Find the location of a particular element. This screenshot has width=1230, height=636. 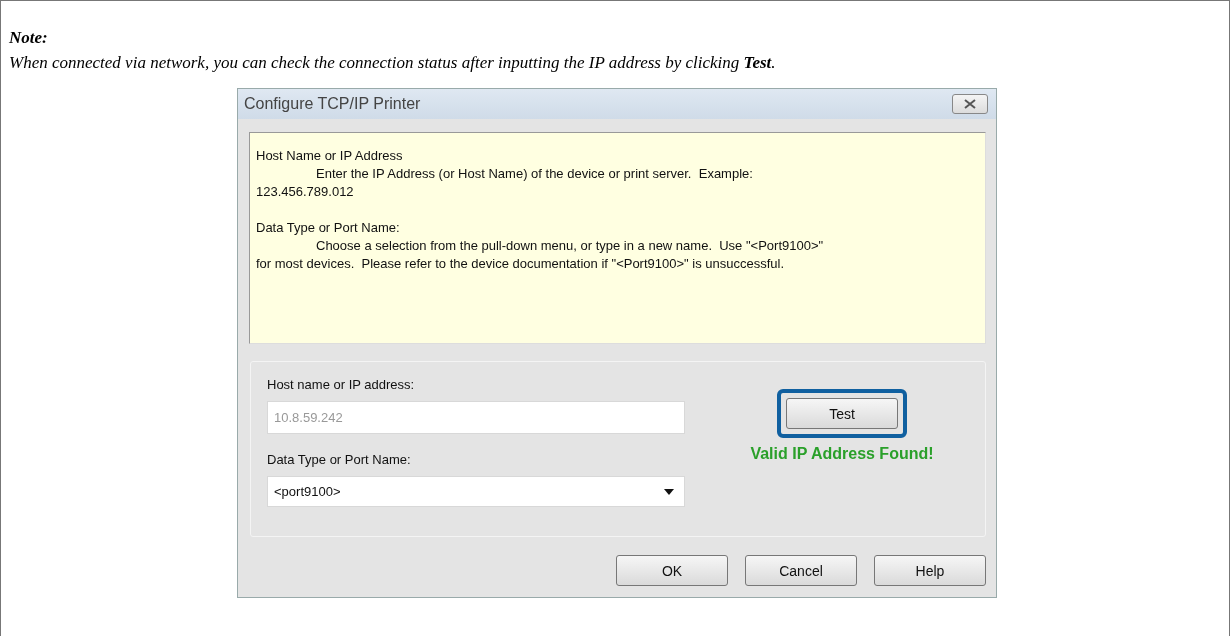

close-button is located at coordinates (970, 104).